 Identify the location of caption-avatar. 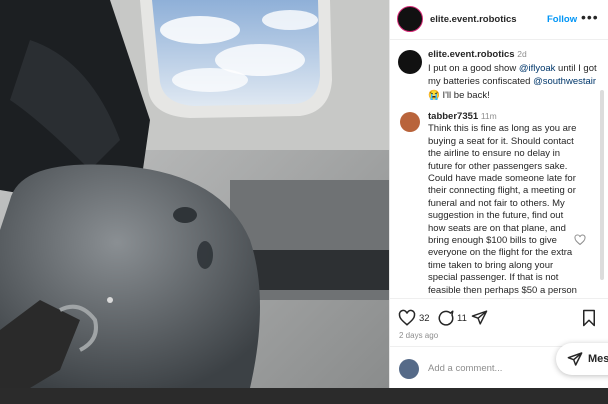
(410, 62).